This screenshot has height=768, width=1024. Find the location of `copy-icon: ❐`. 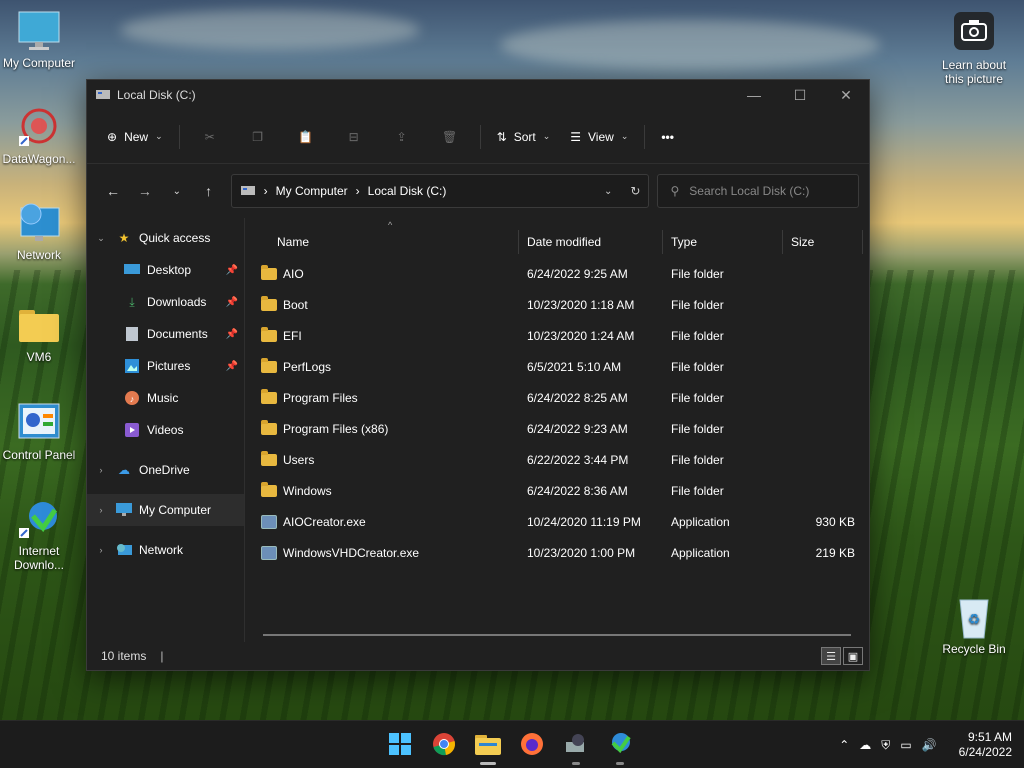

copy-icon: ❐ is located at coordinates (258, 137).